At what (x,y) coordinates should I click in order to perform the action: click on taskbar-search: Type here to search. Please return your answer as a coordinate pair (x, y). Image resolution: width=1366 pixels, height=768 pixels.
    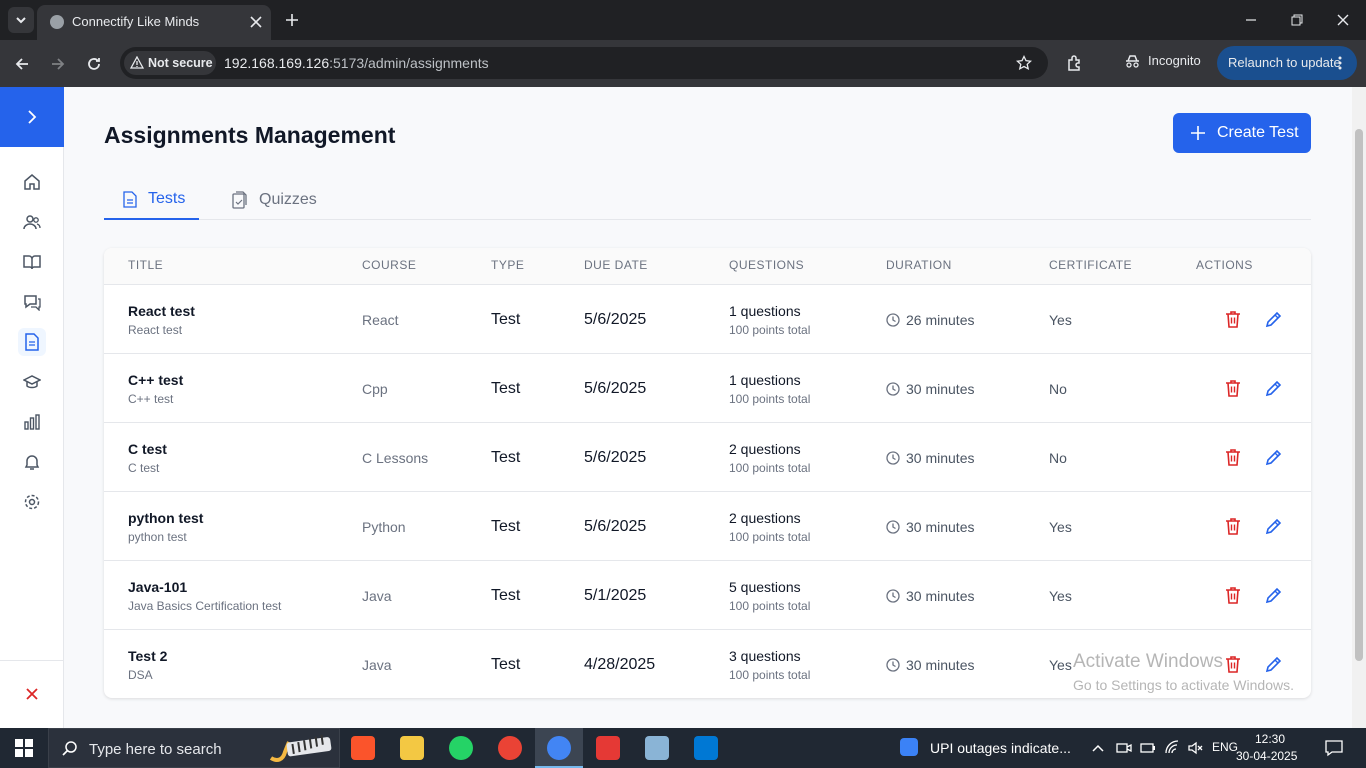
    Looking at the image, I should click on (194, 748).